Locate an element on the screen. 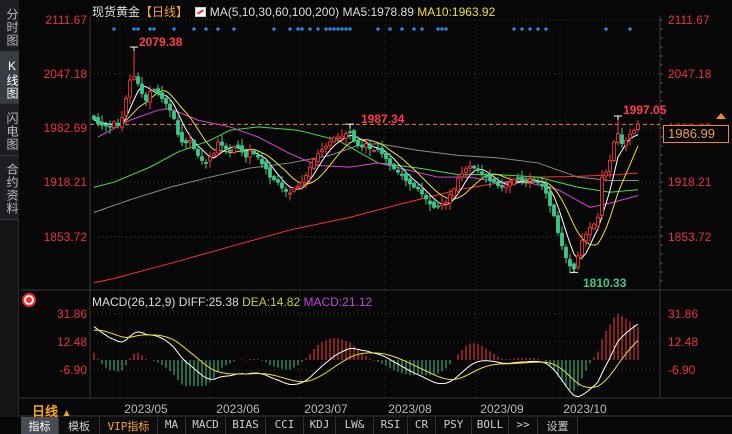  x-label: 2023/06 is located at coordinates (238, 409).